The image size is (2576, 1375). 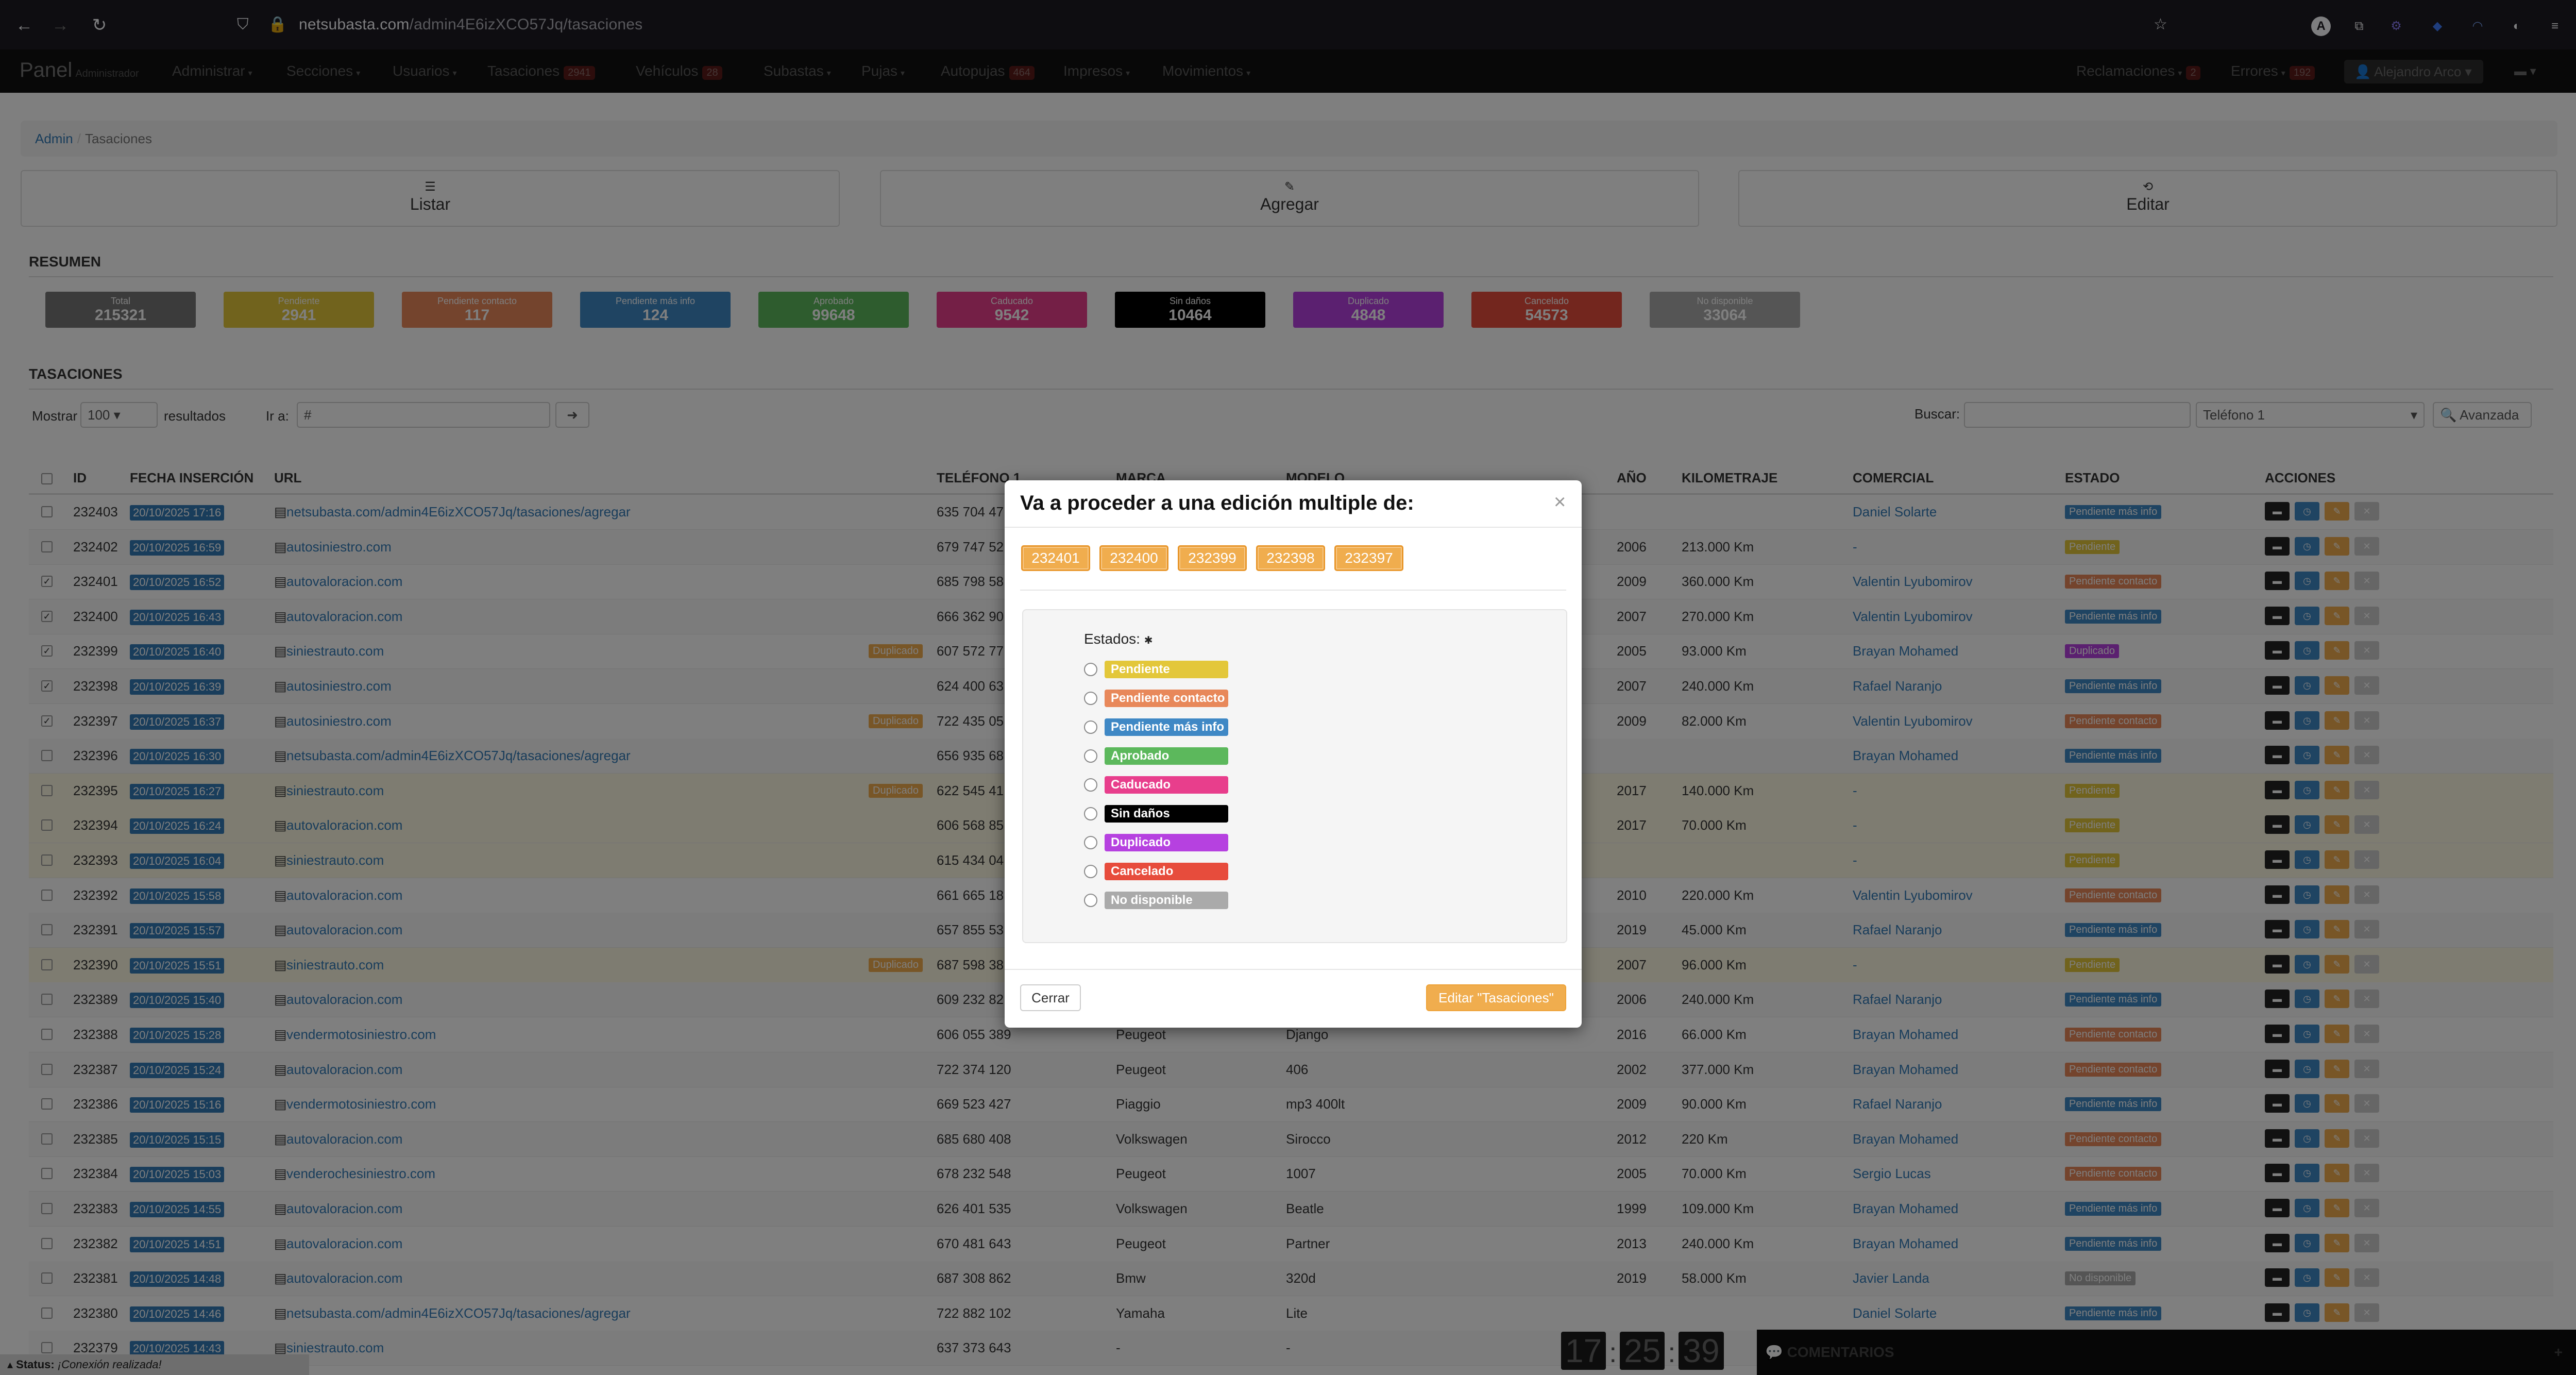 I want to click on estado-tag: Sin daños, so click(x=1166, y=814).